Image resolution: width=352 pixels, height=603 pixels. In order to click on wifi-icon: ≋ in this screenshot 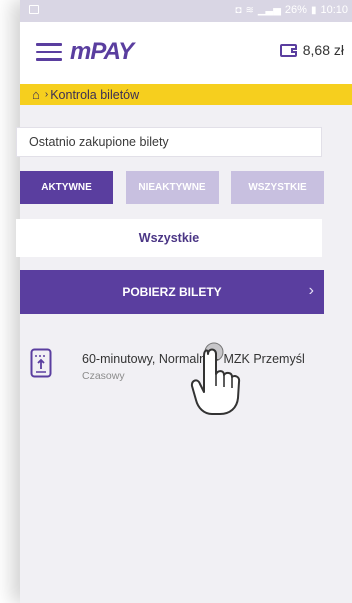, I will do `click(249, 10)`.